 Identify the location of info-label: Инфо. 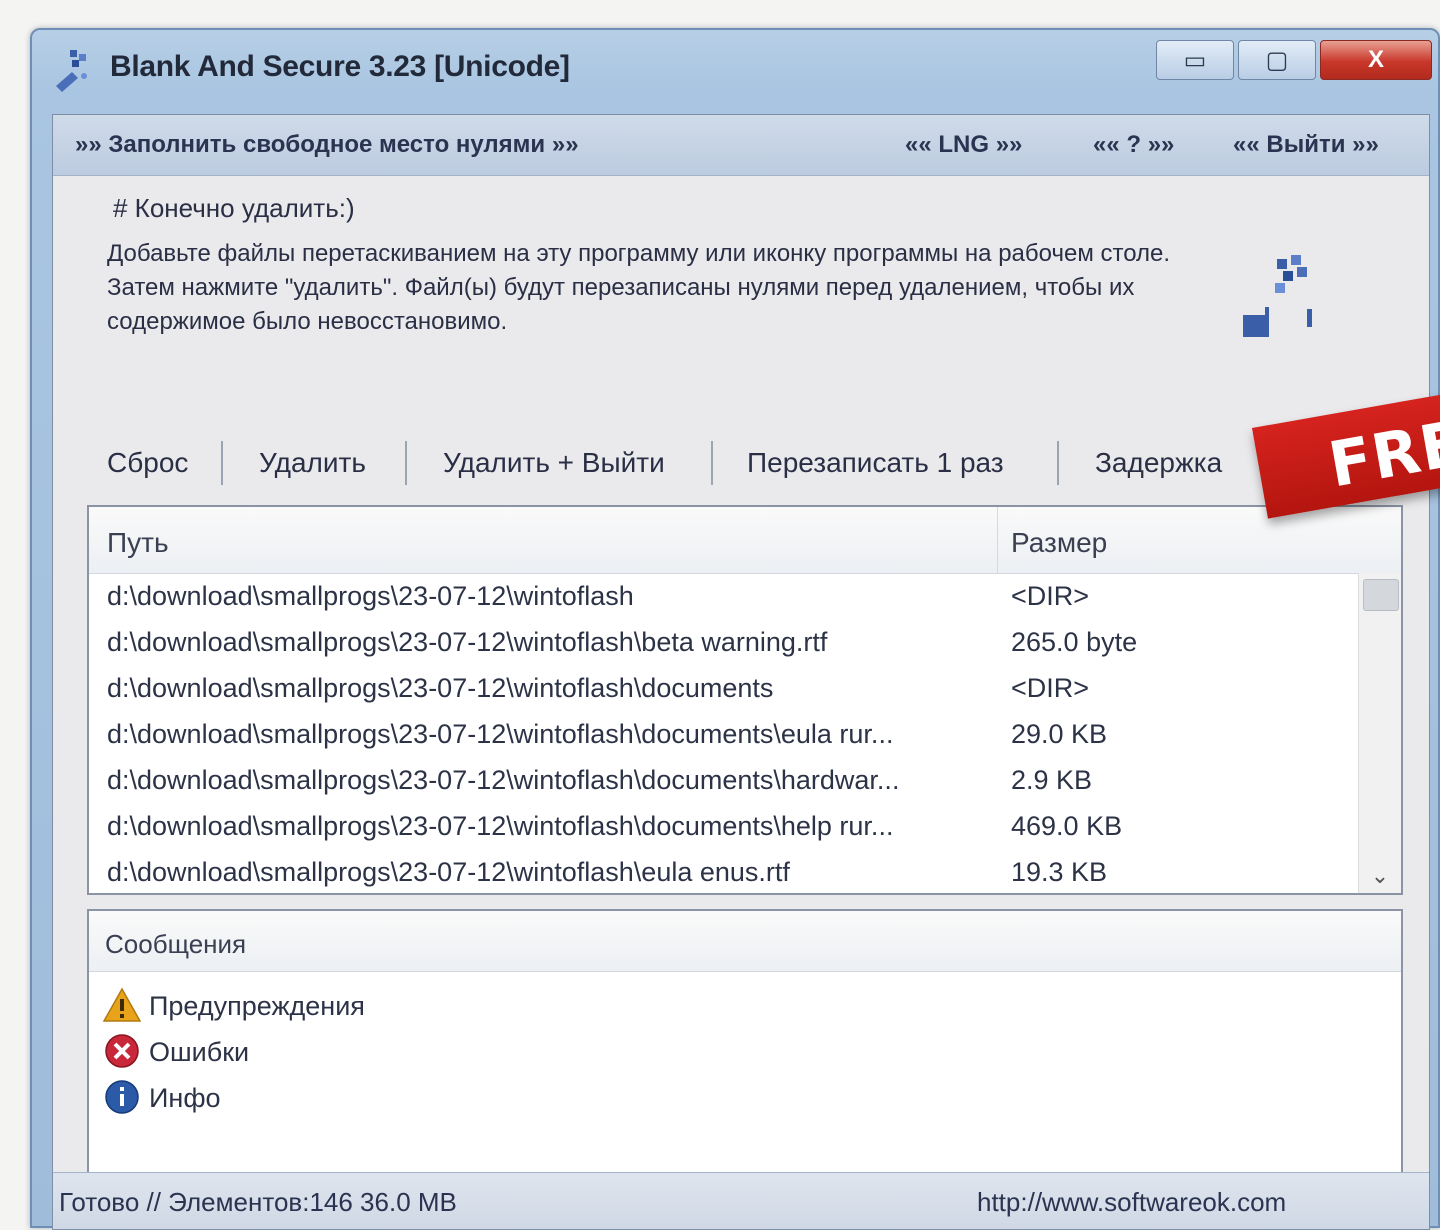
(185, 1098).